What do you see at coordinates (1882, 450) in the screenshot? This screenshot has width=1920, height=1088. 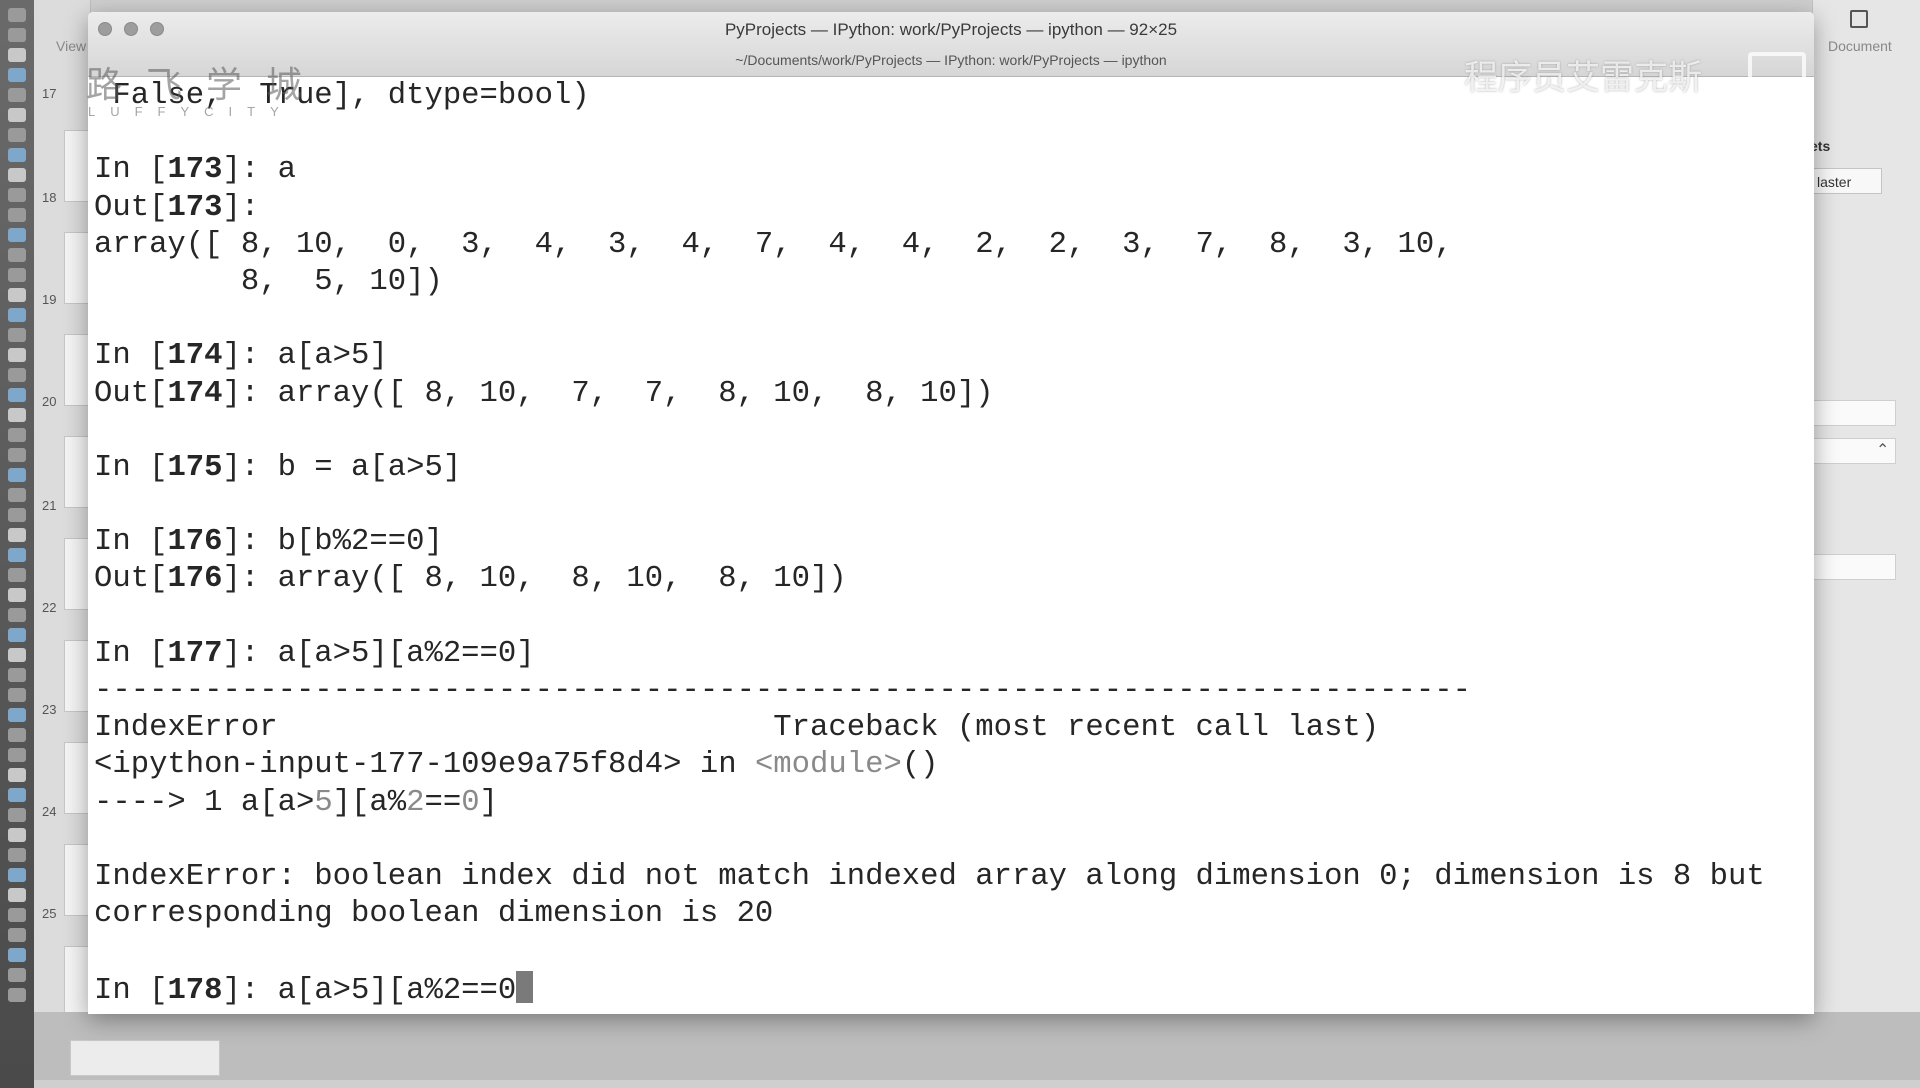 I see `stepper-icon: ⌃` at bounding box center [1882, 450].